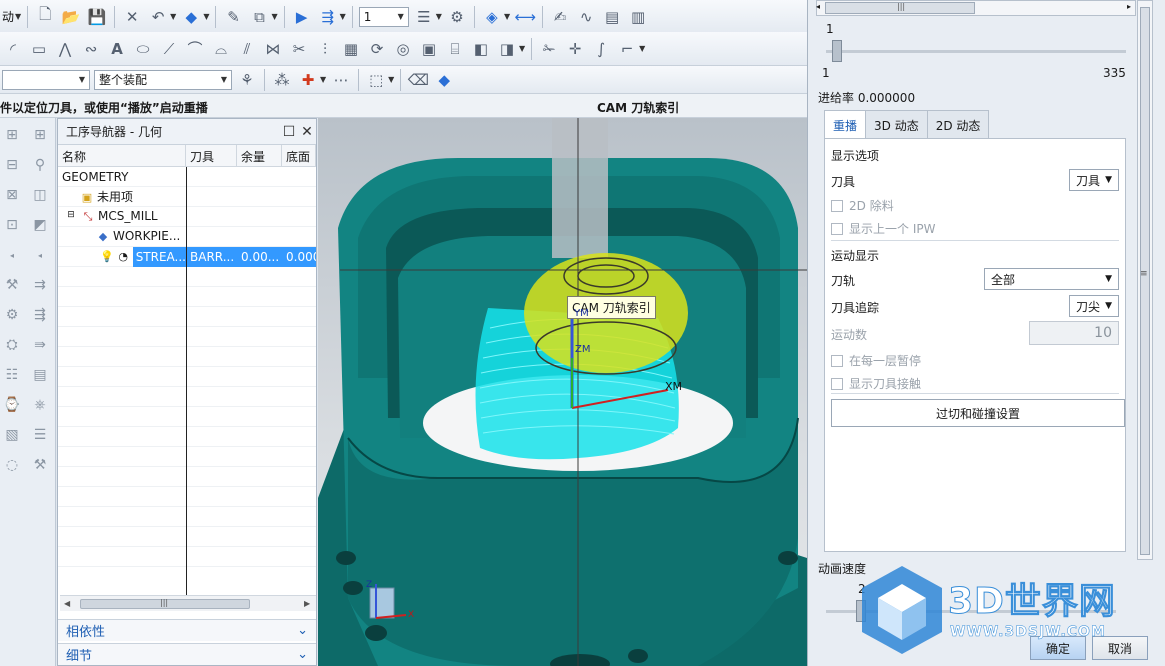 This screenshot has width=1165, height=666. Describe the element at coordinates (40, 165) in the screenshot. I see `create-tool-icon: ⚲` at that location.